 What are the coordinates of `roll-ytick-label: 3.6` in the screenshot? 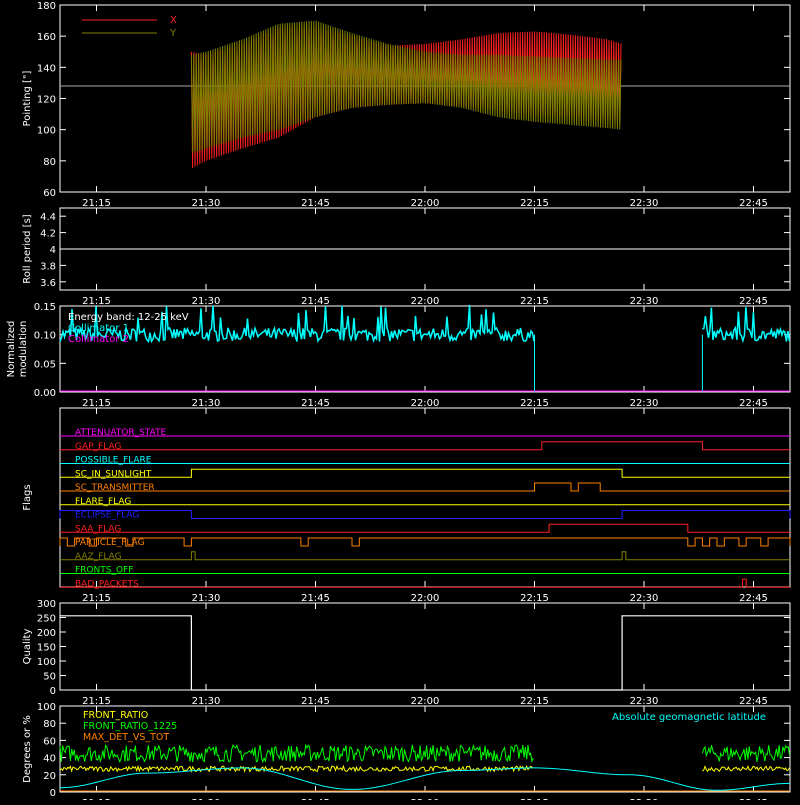 It's located at (48, 283).